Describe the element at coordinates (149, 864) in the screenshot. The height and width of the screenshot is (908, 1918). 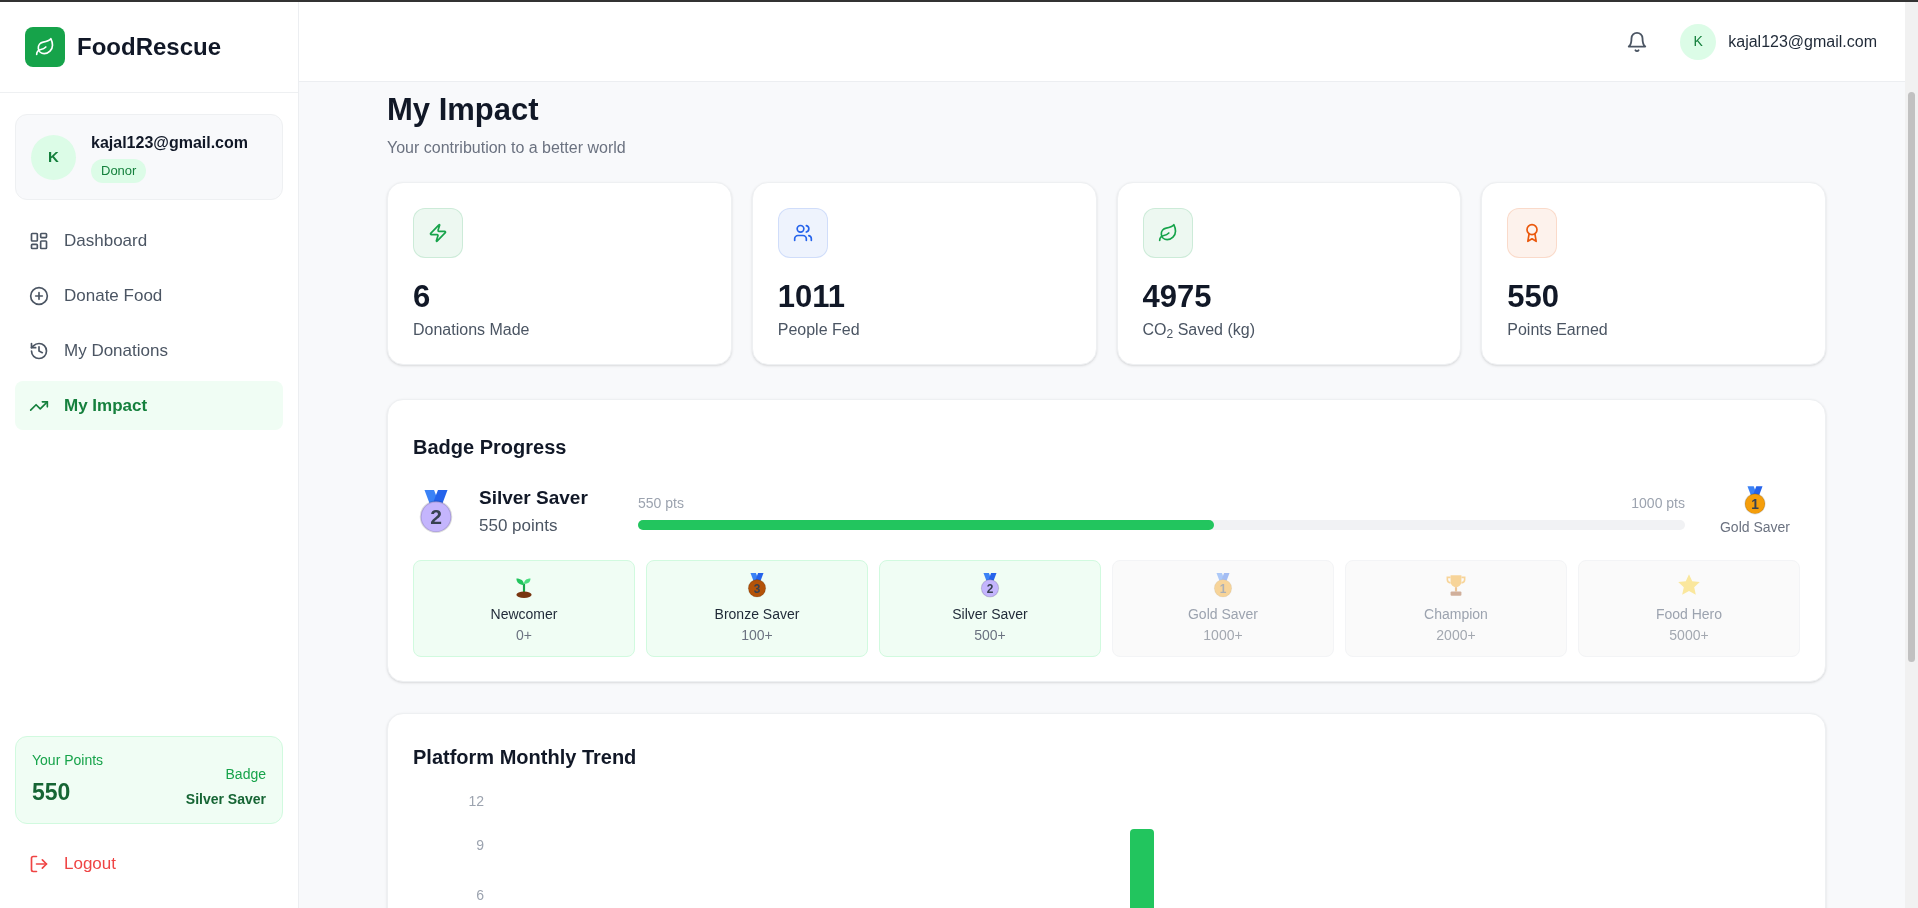
I see `logout-link: Logout` at that location.